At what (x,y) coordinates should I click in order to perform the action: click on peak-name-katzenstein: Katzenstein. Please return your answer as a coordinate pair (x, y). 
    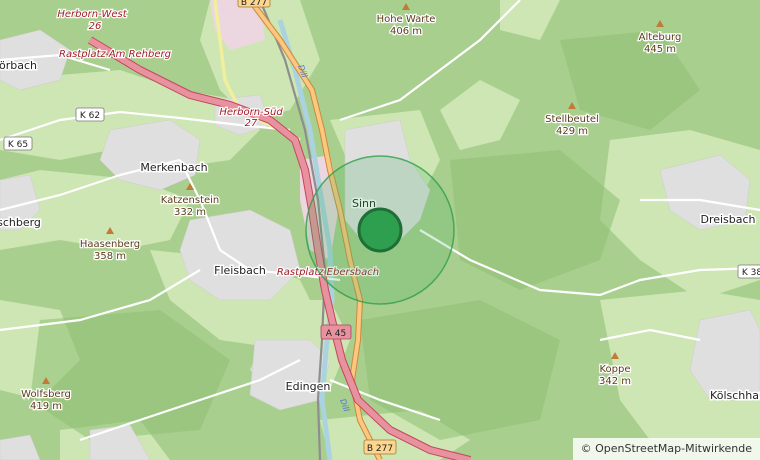
    Looking at the image, I should click on (190, 200).